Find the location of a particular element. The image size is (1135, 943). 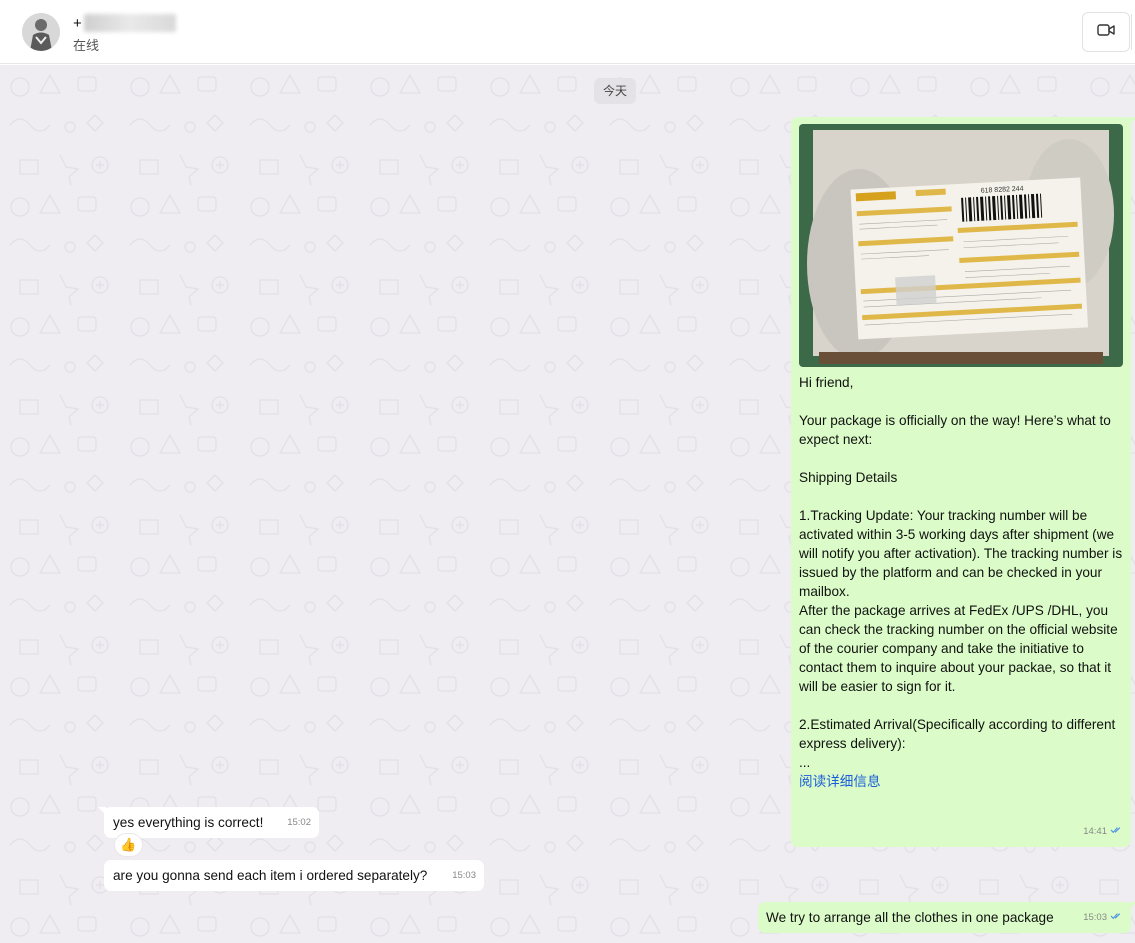

thumbs-up-icon: 👍 is located at coordinates (128, 844).